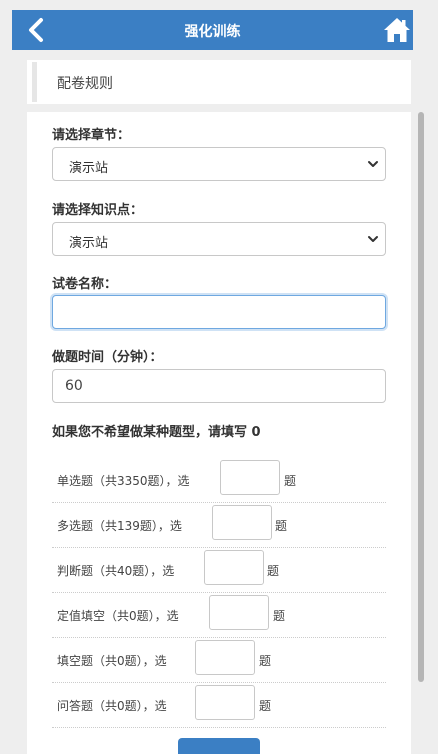  Describe the element at coordinates (239, 612) in the screenshot. I see `fixed-fill-count-input` at that location.